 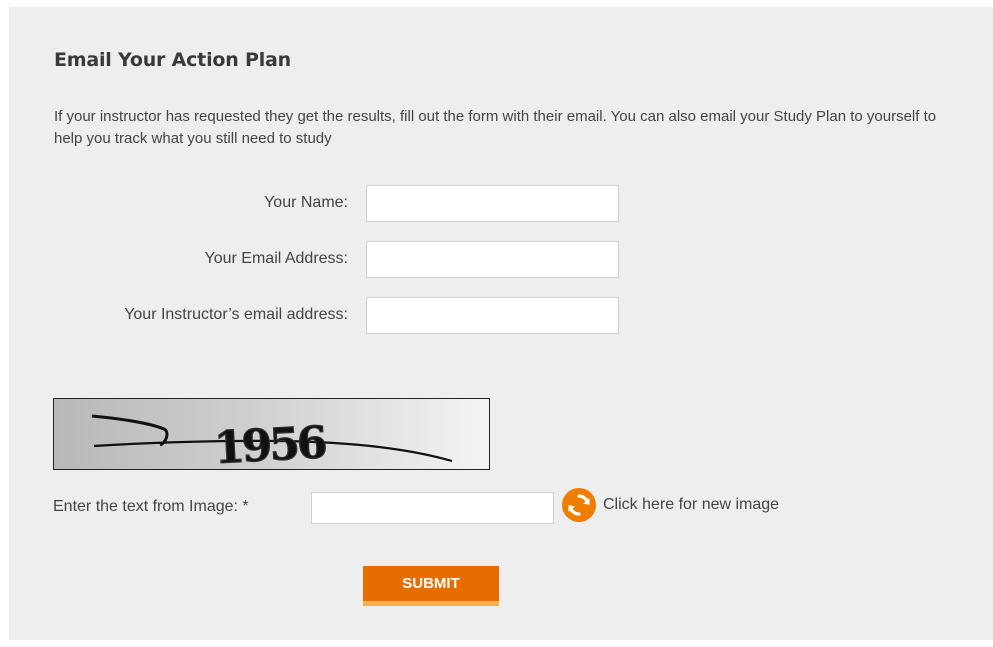 What do you see at coordinates (276, 258) in the screenshot?
I see `email-label: Your Email Address:` at bounding box center [276, 258].